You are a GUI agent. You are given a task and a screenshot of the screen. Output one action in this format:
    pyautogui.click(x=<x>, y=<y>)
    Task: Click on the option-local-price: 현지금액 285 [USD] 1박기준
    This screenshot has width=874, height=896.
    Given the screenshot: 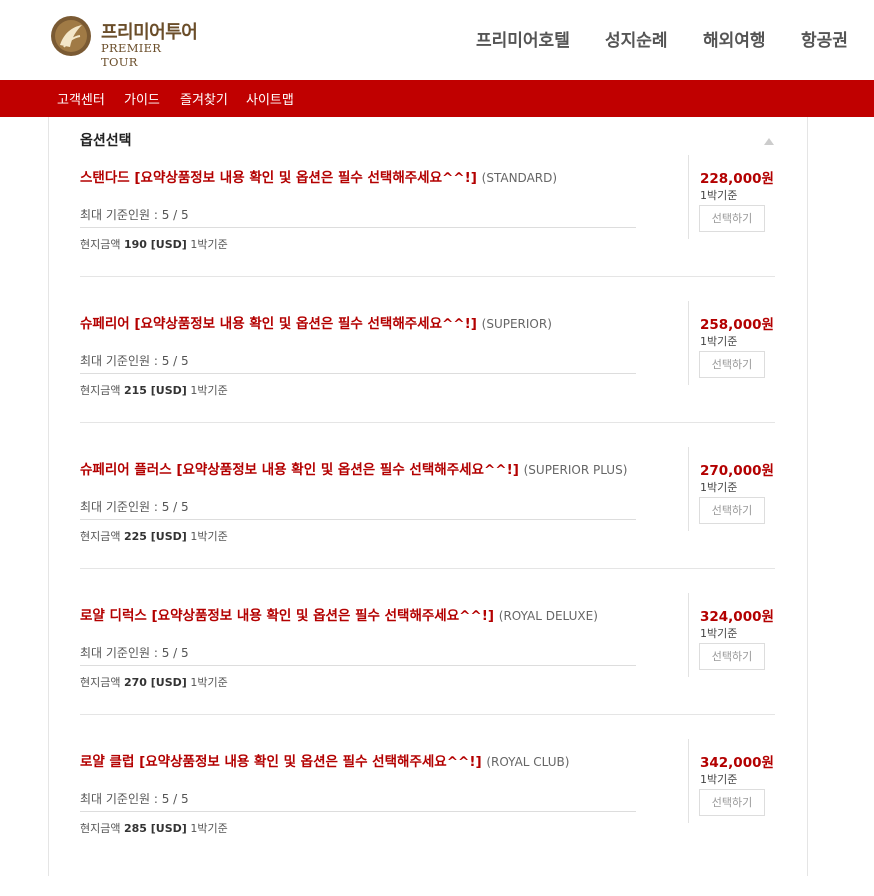 What is the action you would take?
    pyautogui.click(x=154, y=828)
    